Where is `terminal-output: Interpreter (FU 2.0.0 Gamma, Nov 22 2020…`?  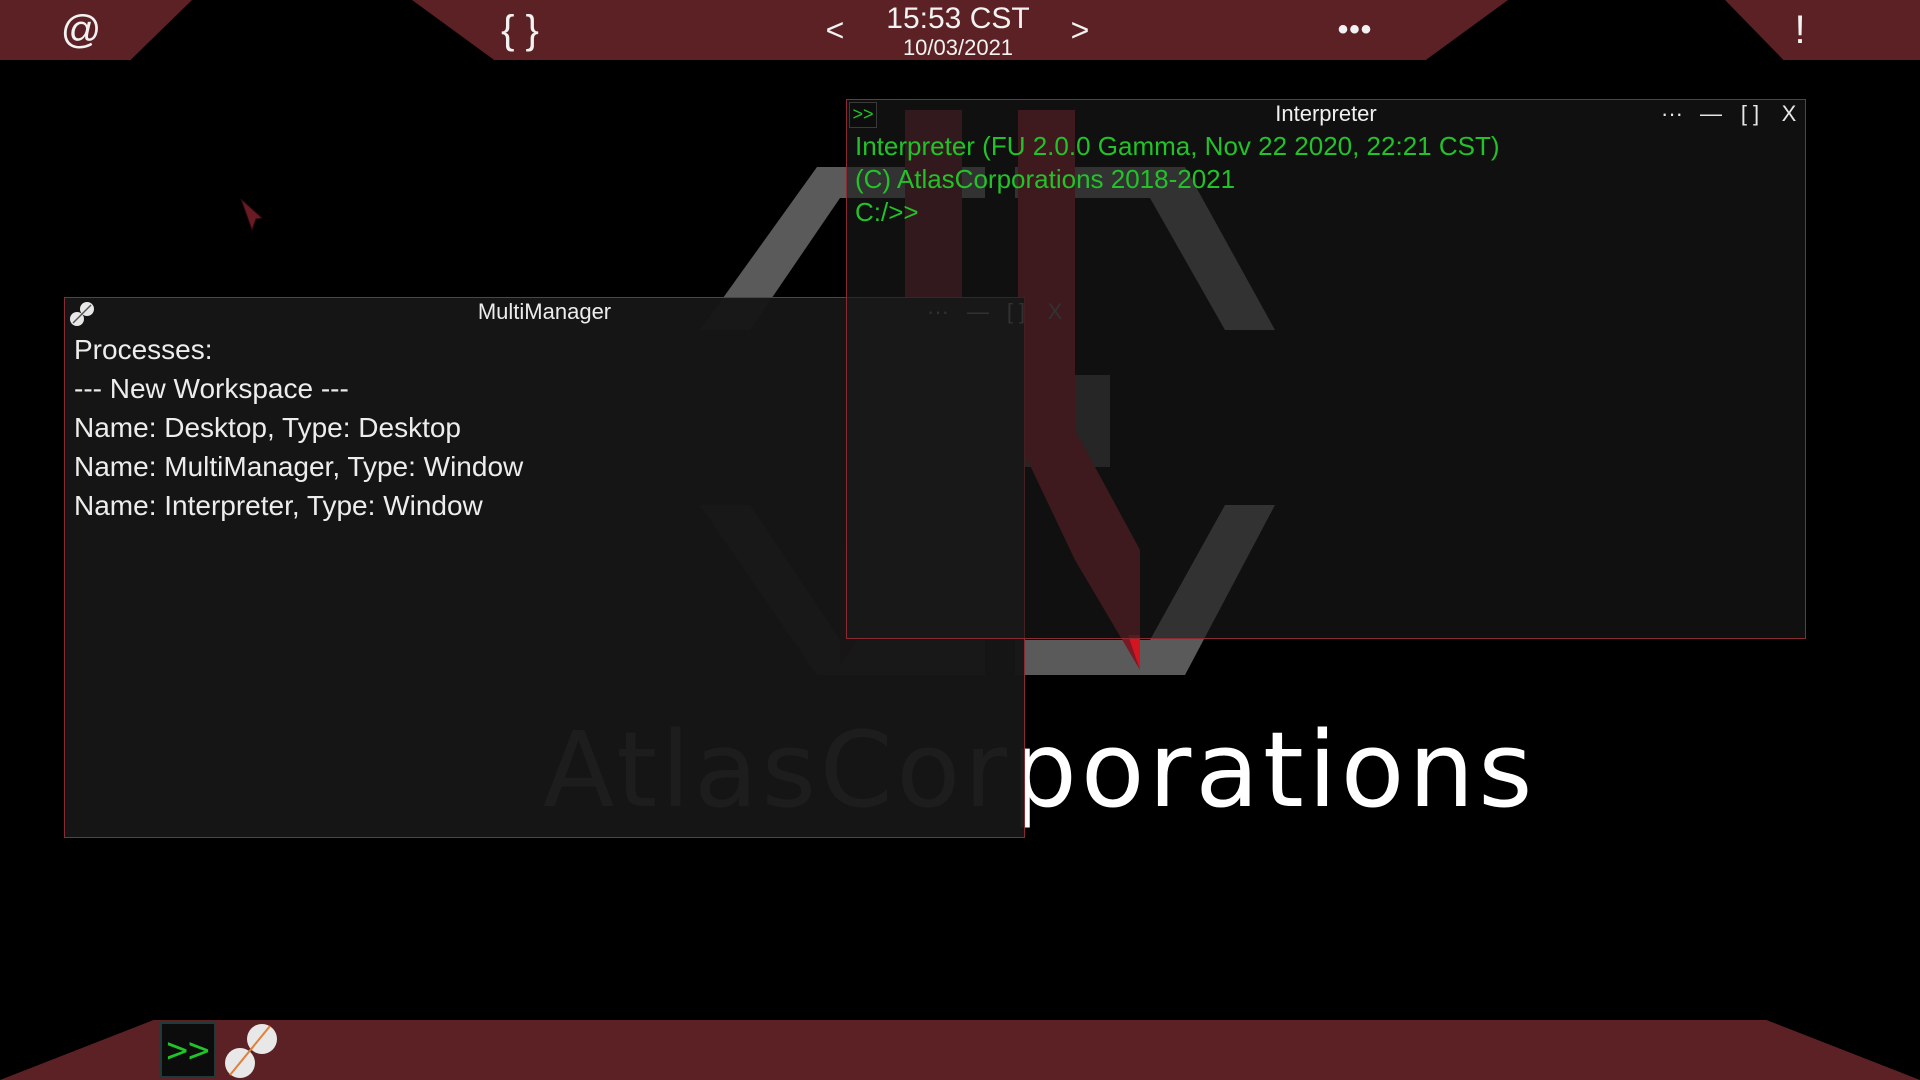 terminal-output: Interpreter (FU 2.0.0 Gamma, Nov 22 2020… is located at coordinates (1177, 179).